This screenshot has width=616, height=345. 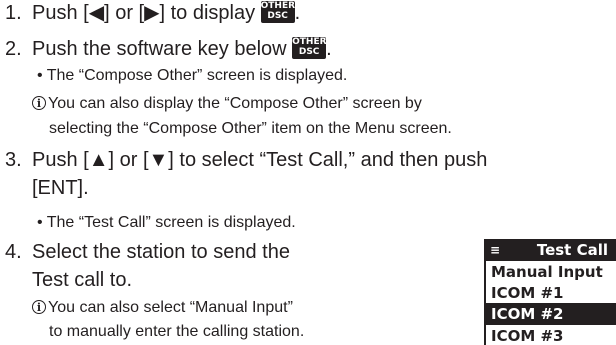 I want to click on step-text: Push the software key below, so click(x=162, y=49).